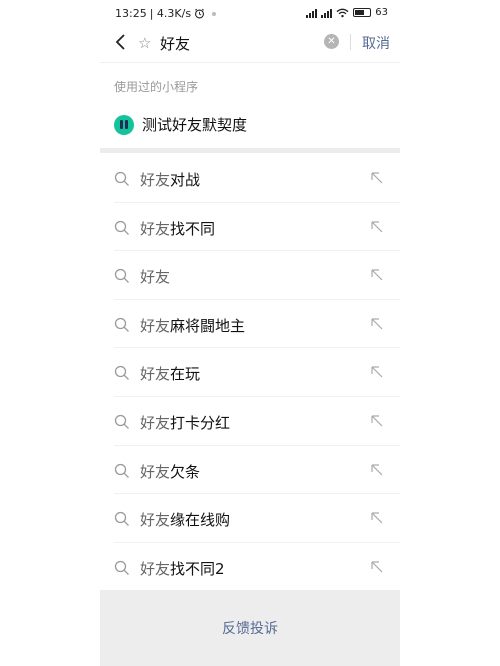 The image size is (500, 666). Describe the element at coordinates (257, 324) in the screenshot. I see `suggestion-item: 好友麻将闘地主` at that location.